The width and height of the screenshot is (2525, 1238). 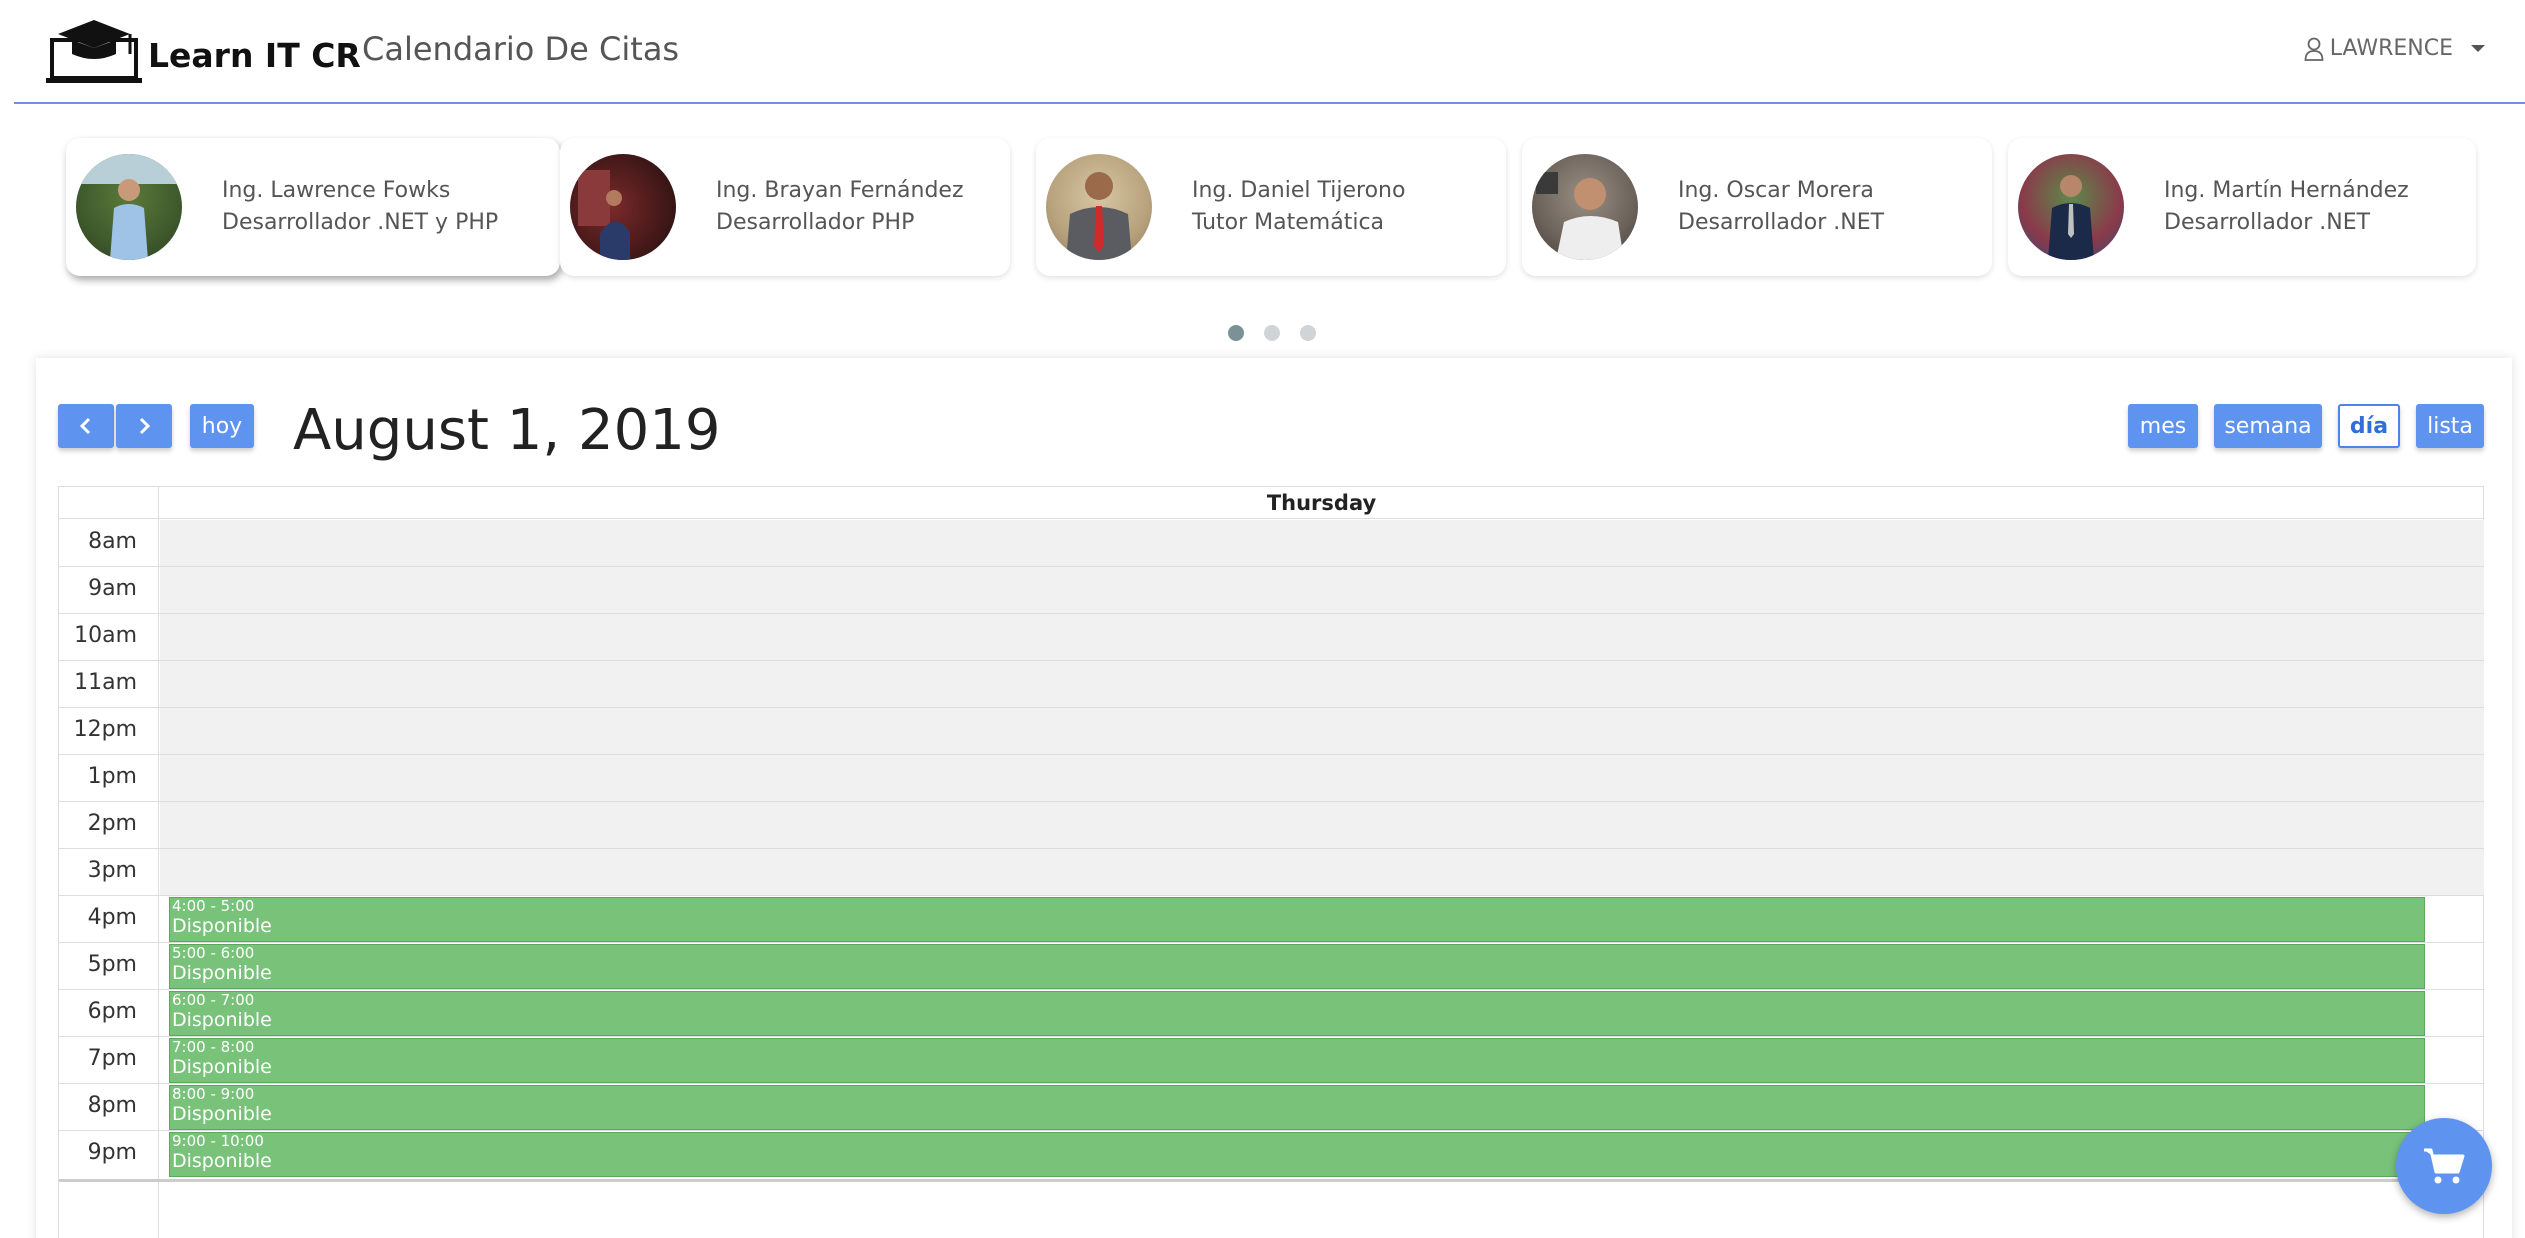 I want to click on time-label: 8pm, so click(x=112, y=1105).